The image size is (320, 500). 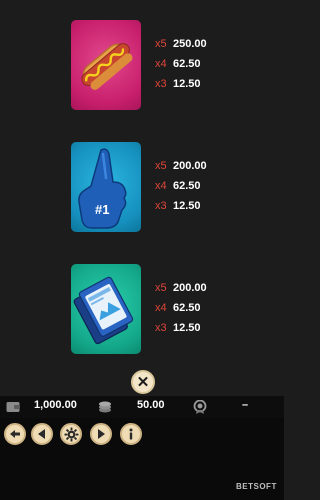 I want to click on bet-value: 50.00, so click(x=151, y=405).